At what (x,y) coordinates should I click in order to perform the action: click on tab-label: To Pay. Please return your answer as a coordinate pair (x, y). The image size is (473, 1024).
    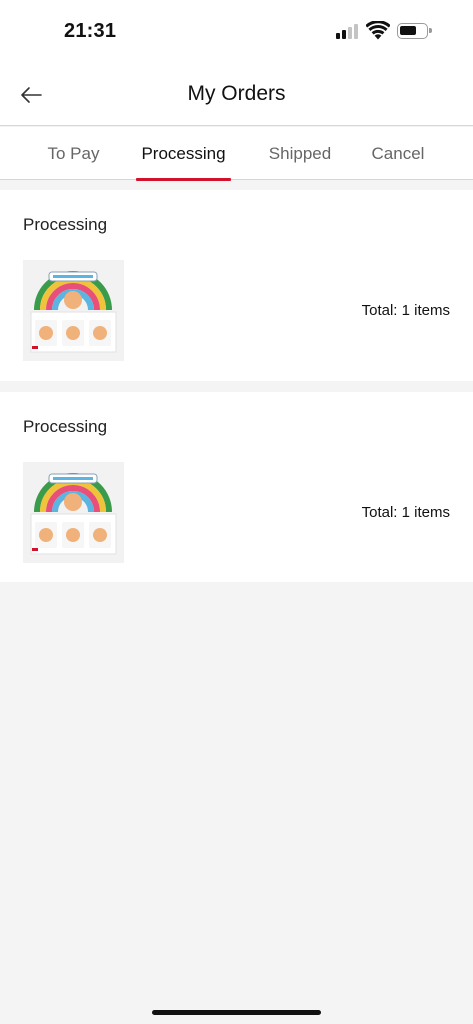
    Looking at the image, I should click on (73, 153).